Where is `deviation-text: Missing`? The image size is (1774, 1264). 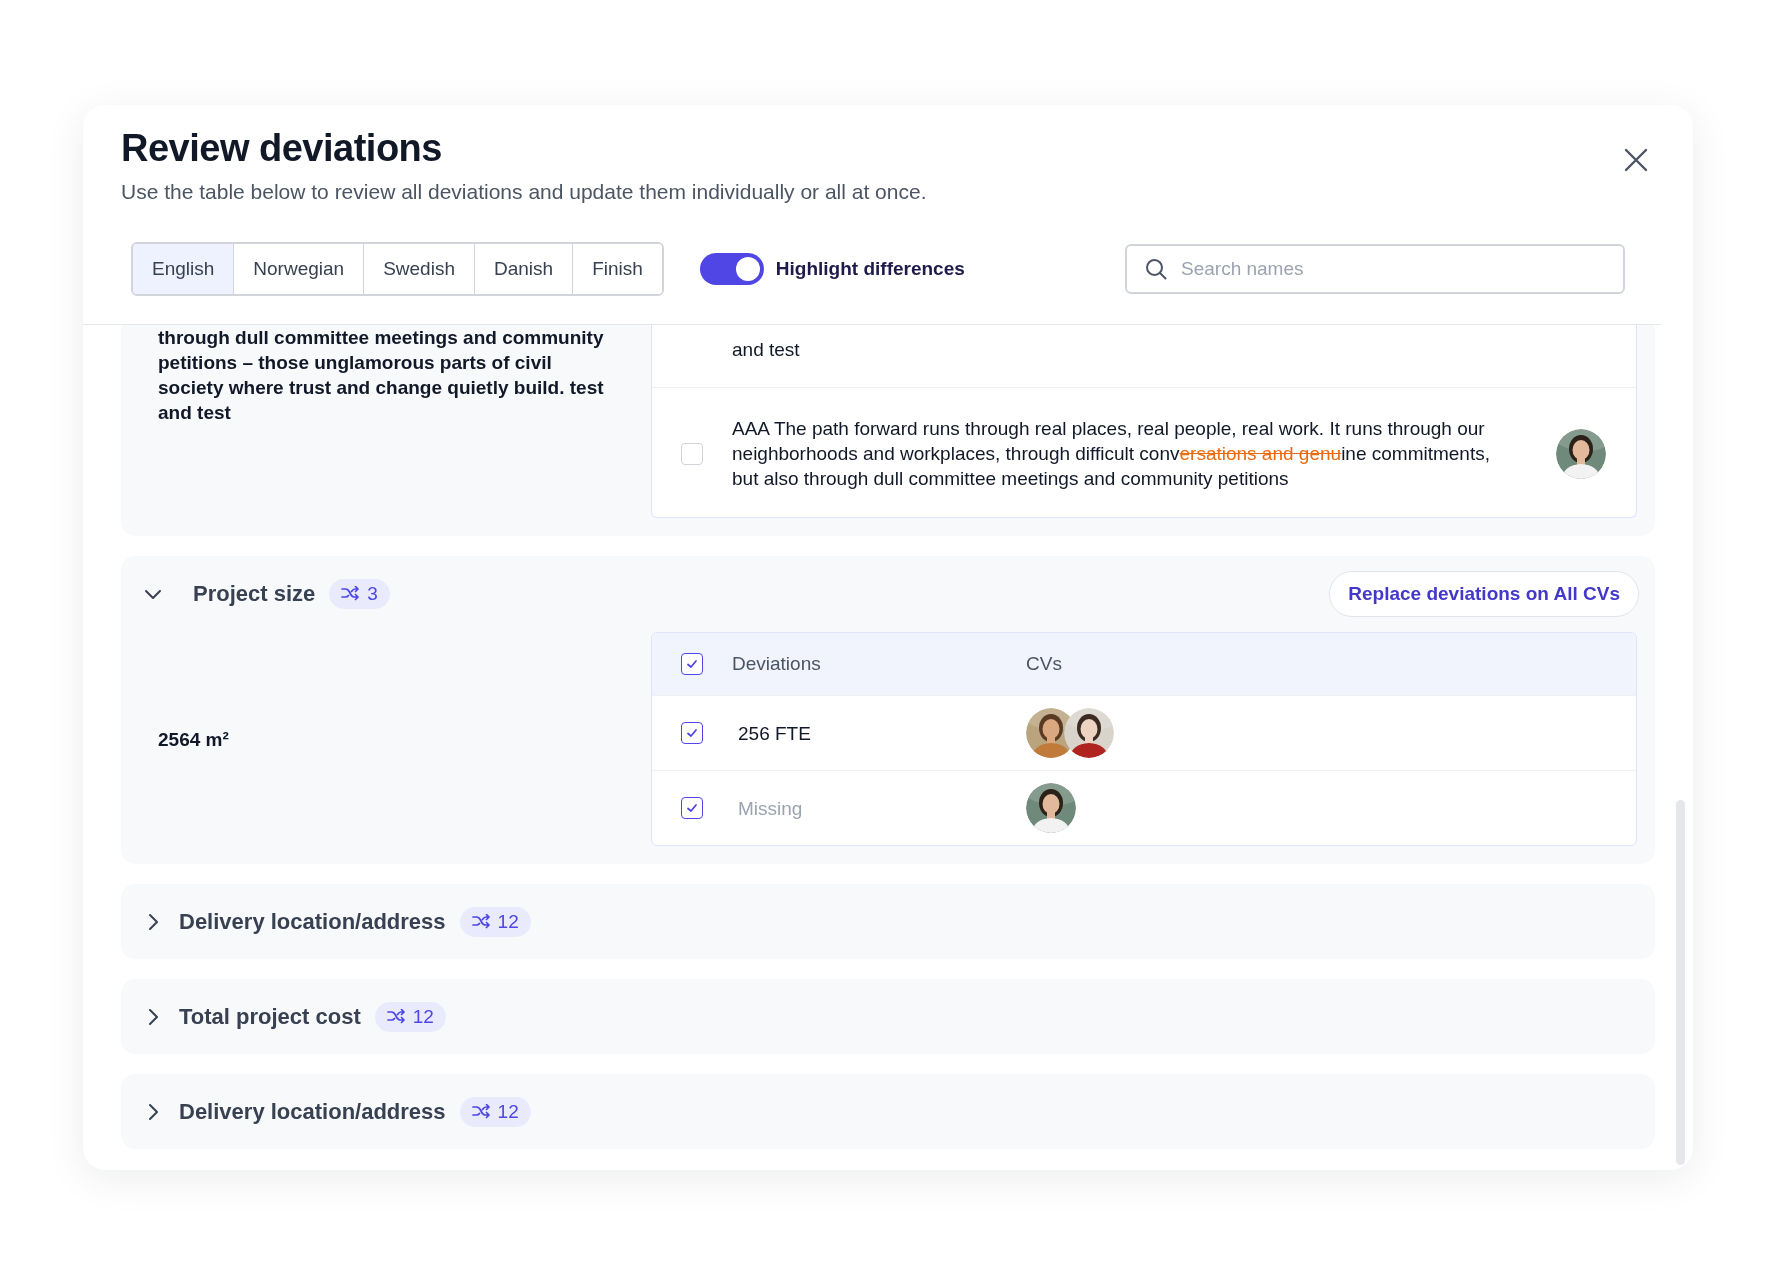 deviation-text: Missing is located at coordinates (770, 808).